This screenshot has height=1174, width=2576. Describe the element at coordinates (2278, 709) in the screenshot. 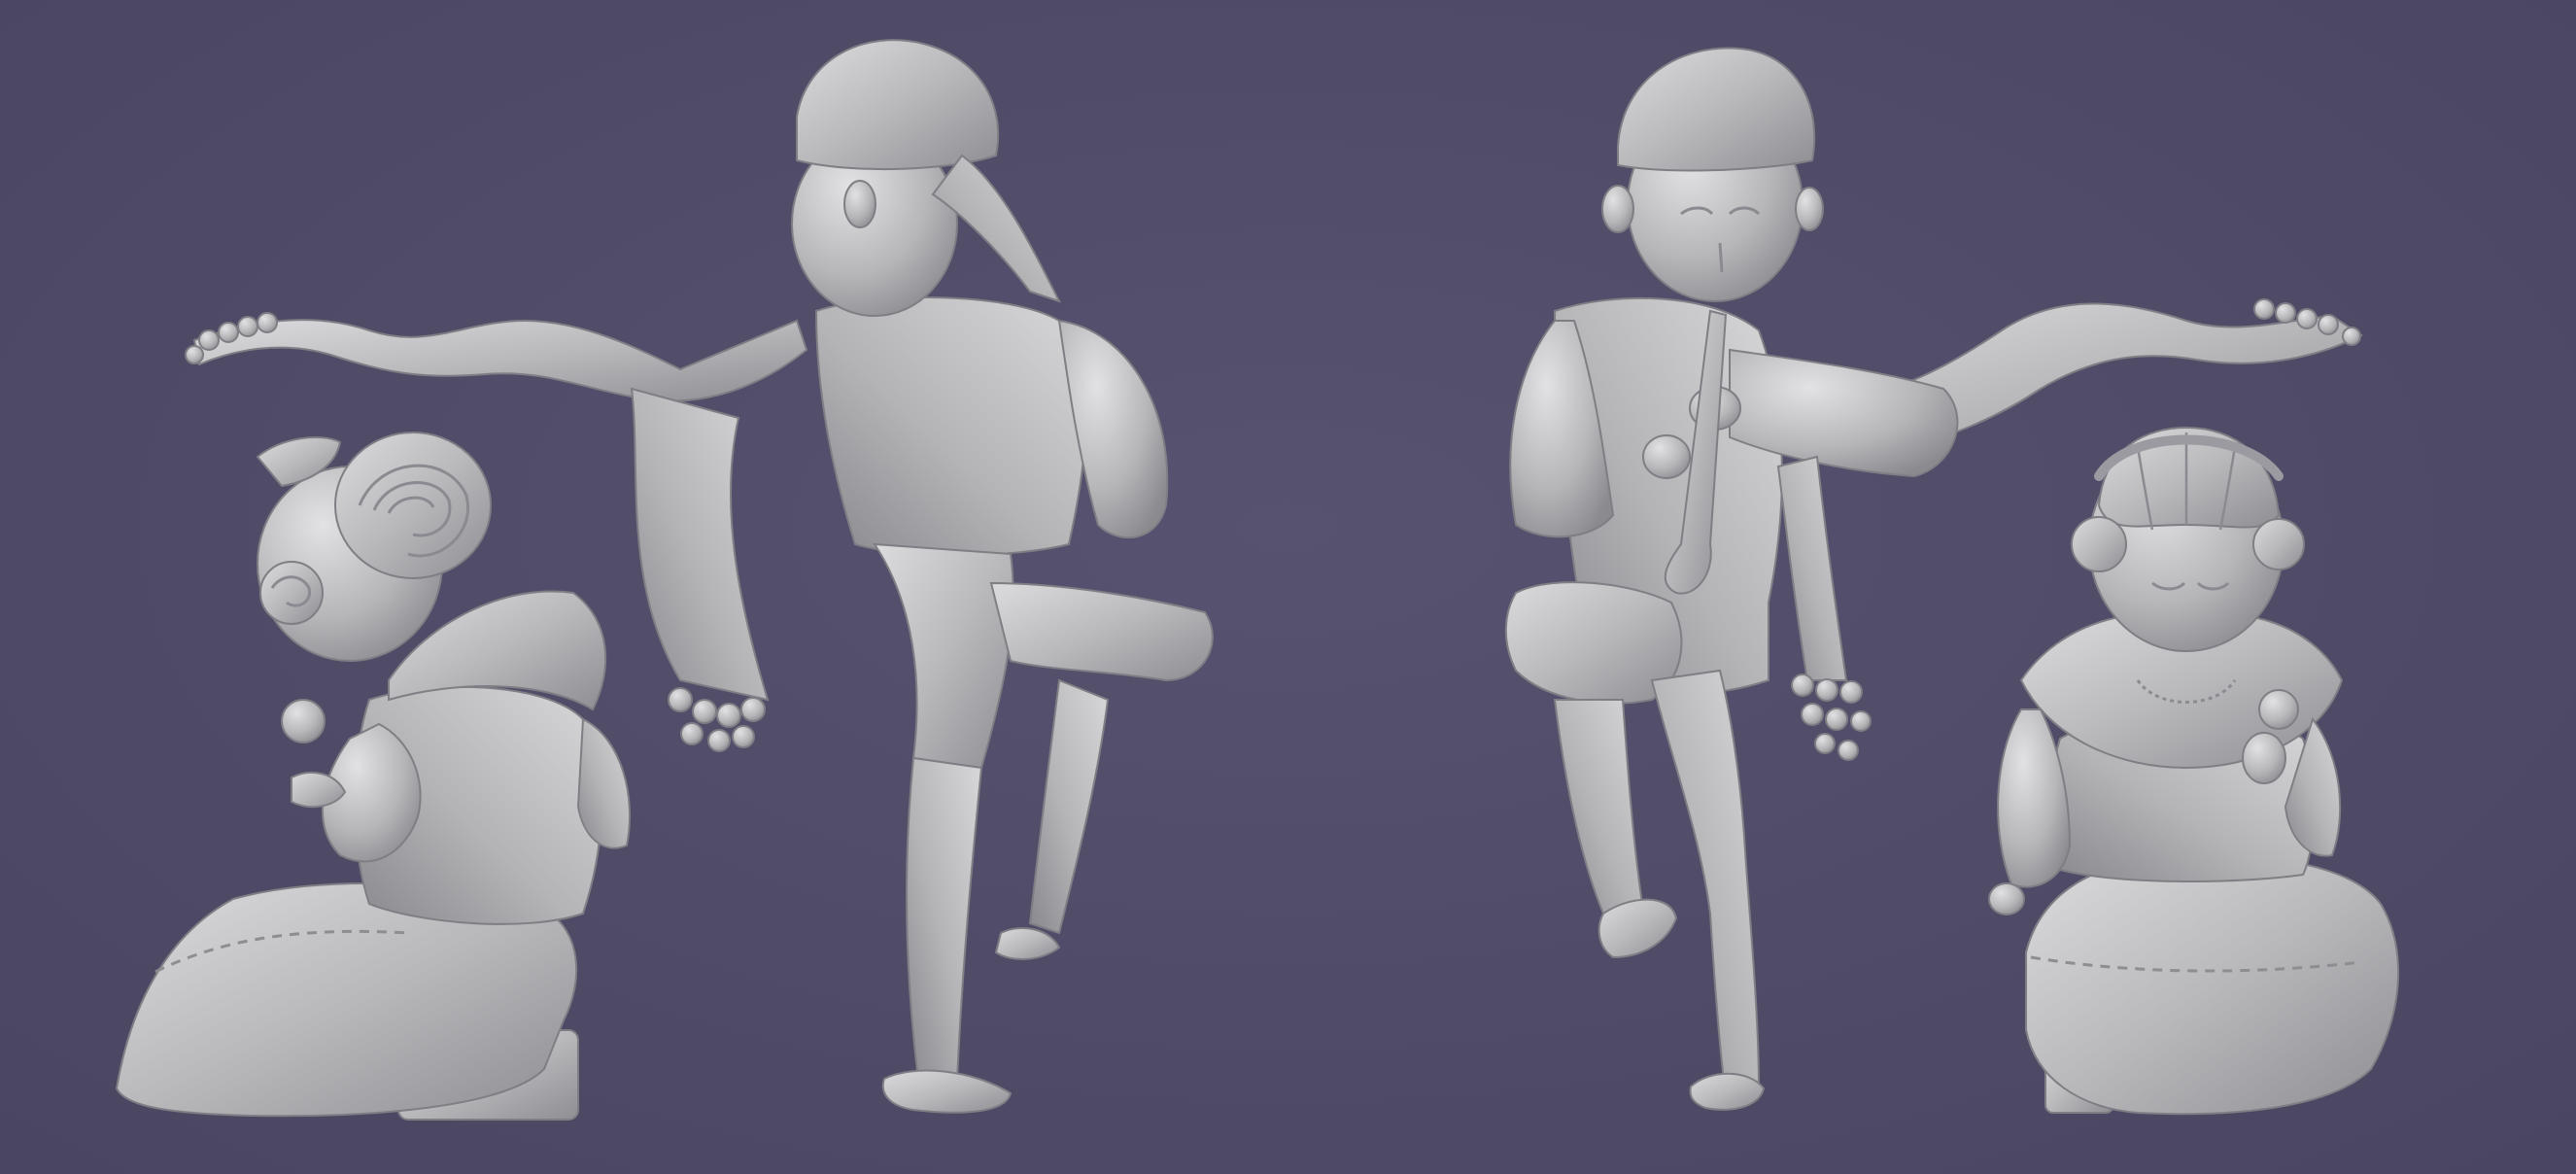

I see `apple-right` at that location.